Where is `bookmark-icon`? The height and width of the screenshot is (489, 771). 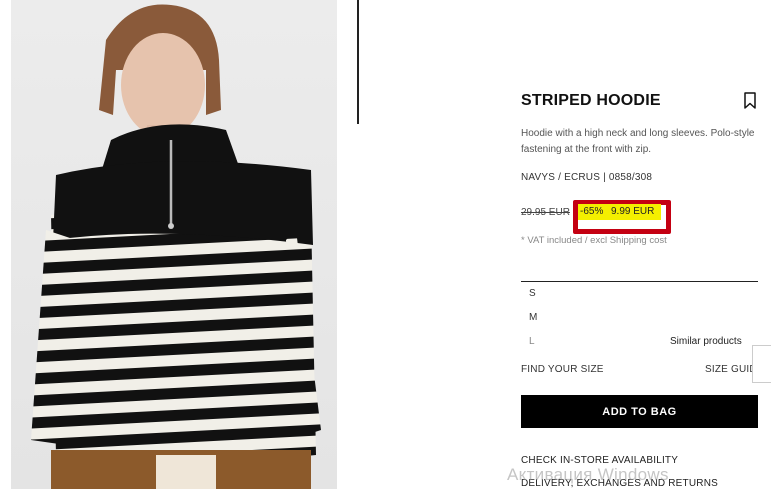
bookmark-icon is located at coordinates (750, 101).